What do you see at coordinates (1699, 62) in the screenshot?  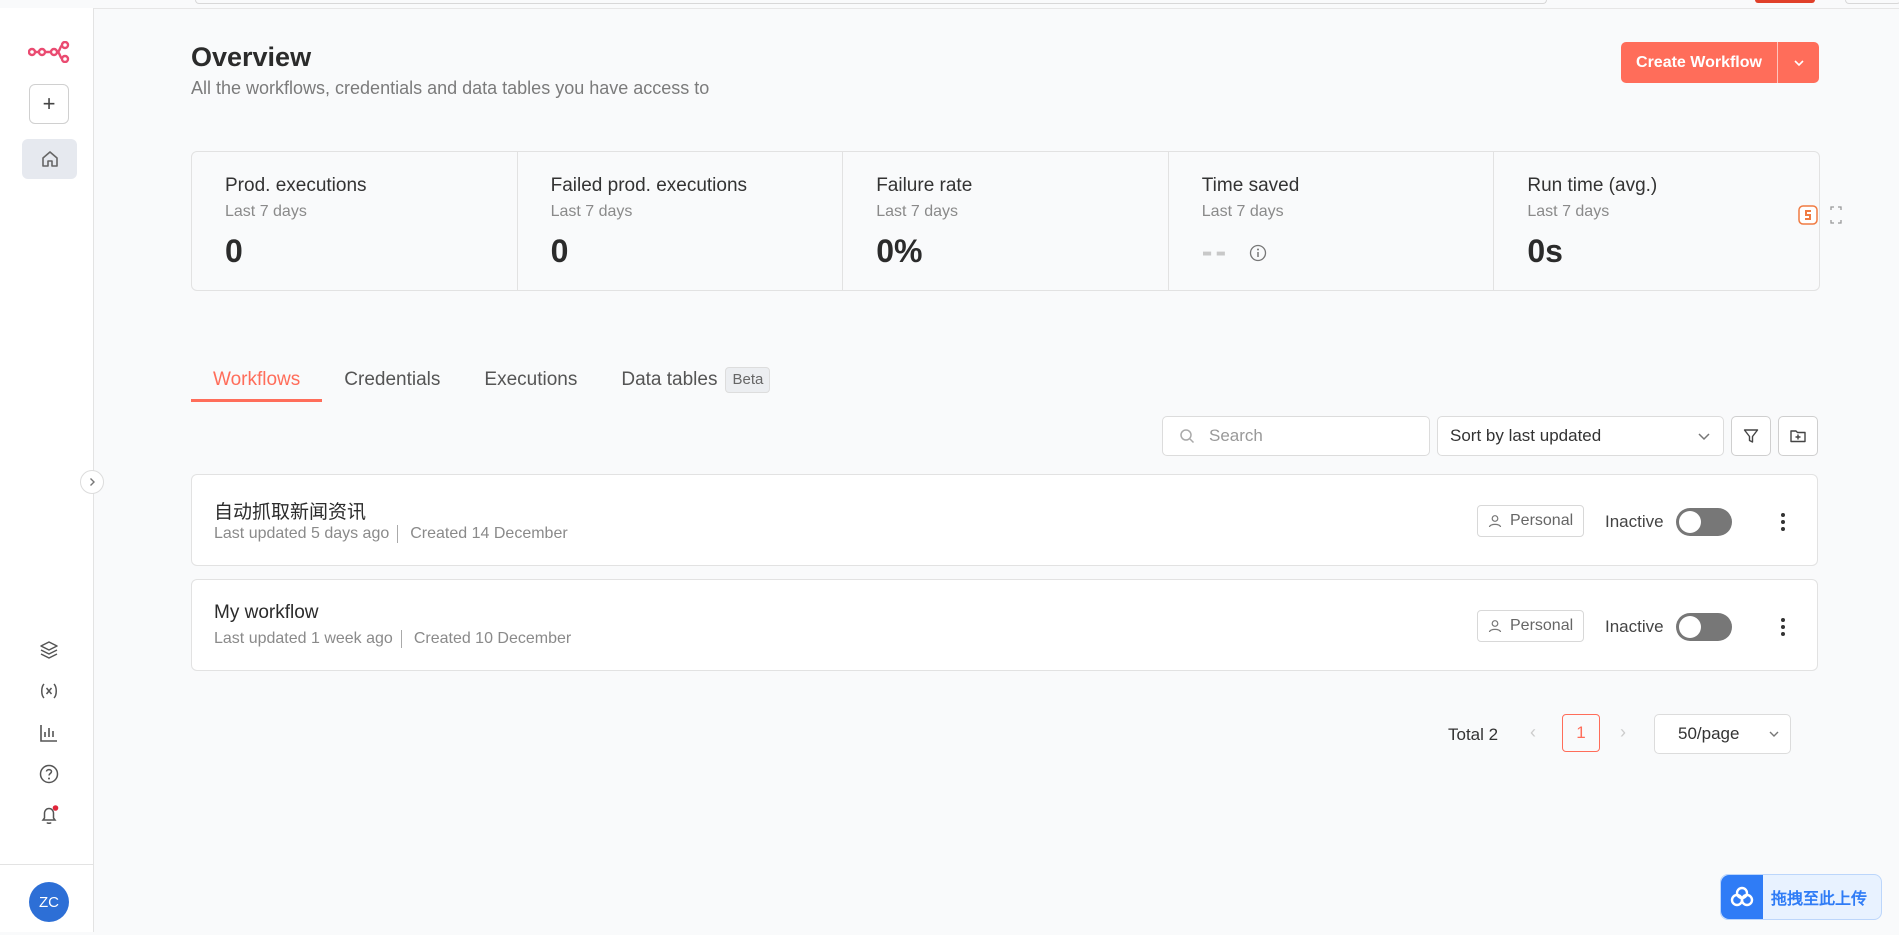 I see `create-workflow-button: Create Workflow` at bounding box center [1699, 62].